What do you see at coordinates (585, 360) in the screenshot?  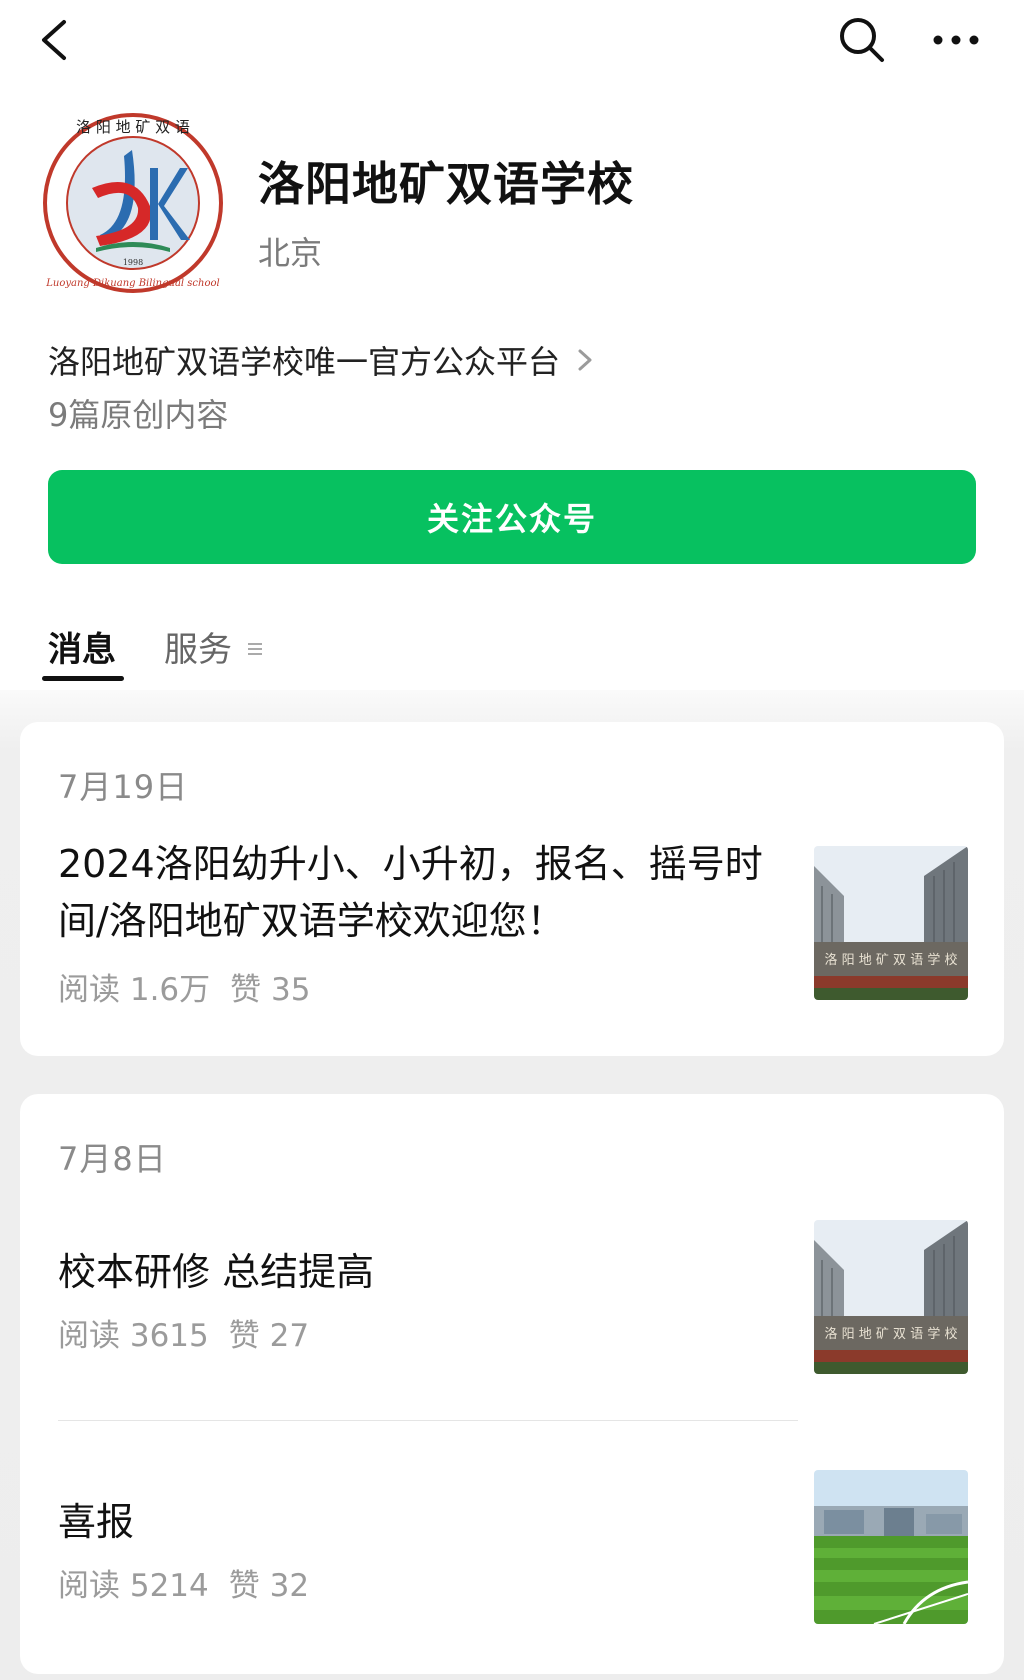 I see `chevron-right-icon` at bounding box center [585, 360].